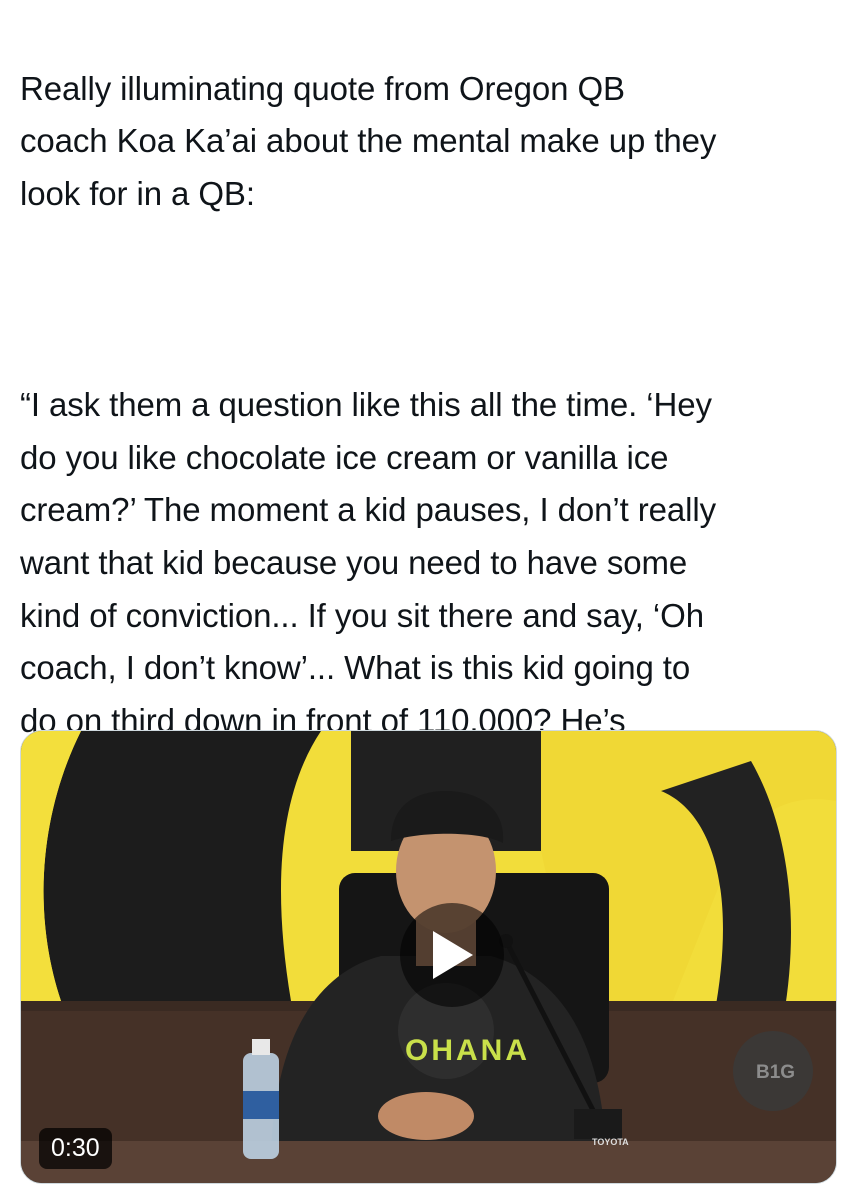 Image resolution: width=855 pixels, height=1200 pixels. I want to click on play-button, so click(452, 955).